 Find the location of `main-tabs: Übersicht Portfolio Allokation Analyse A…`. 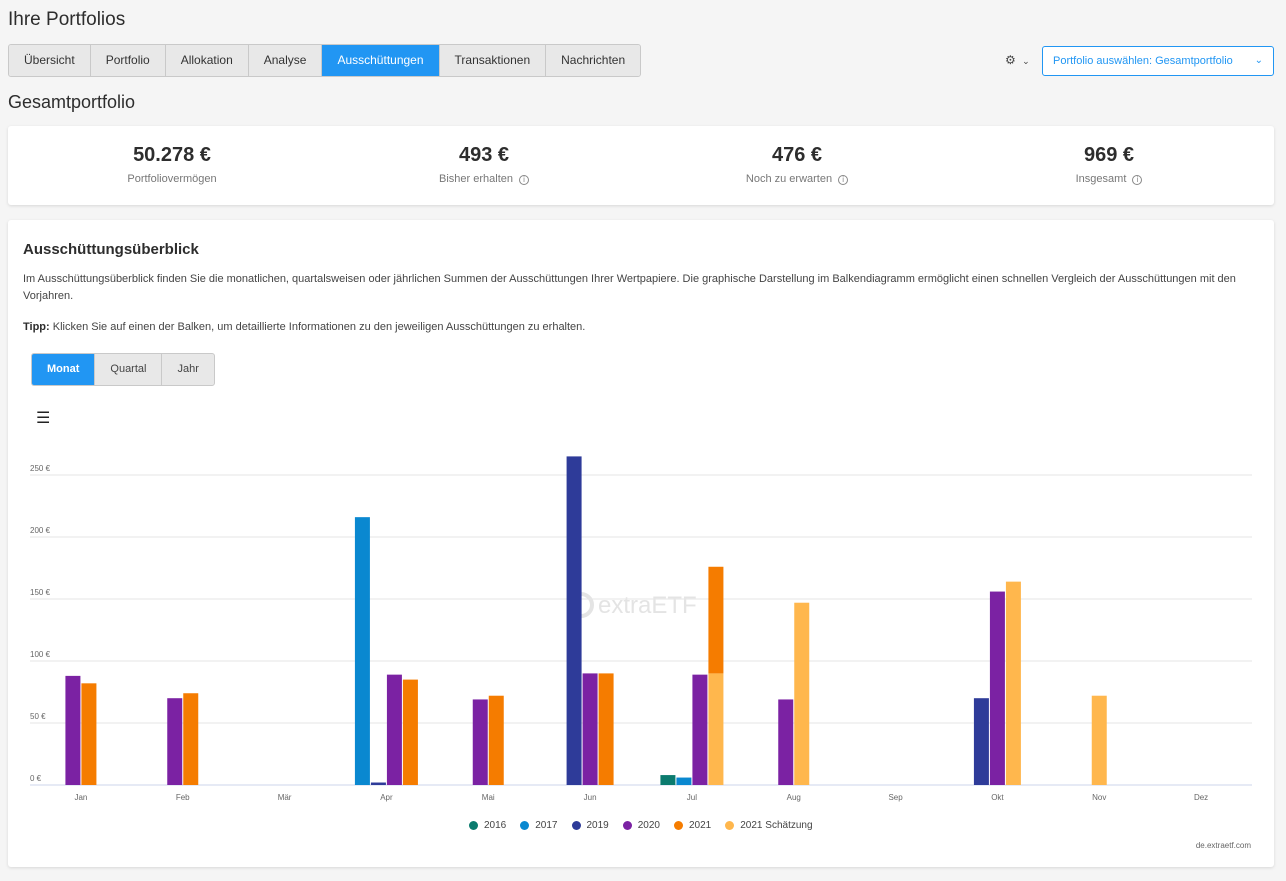

main-tabs: Übersicht Portfolio Allokation Analyse A… is located at coordinates (325, 60).